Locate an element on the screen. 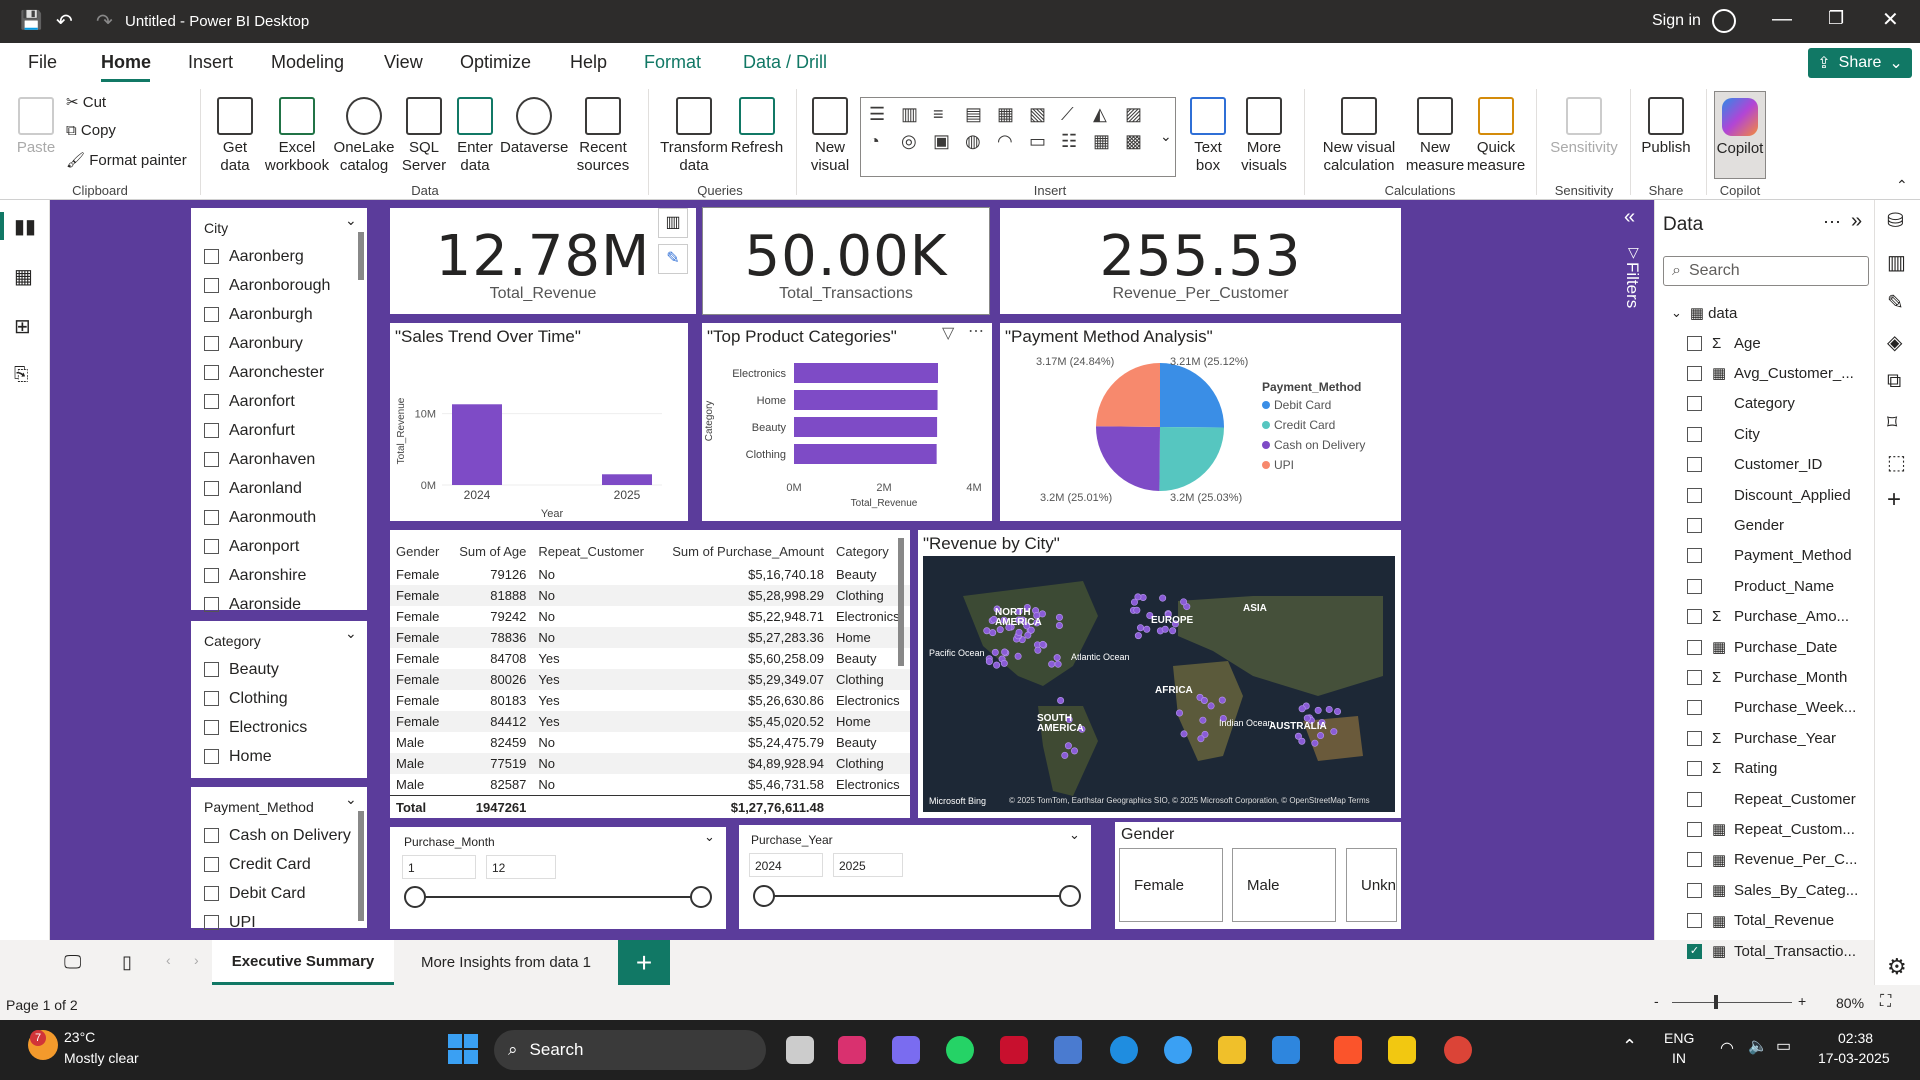  category-option: Beauty is located at coordinates (279, 669).